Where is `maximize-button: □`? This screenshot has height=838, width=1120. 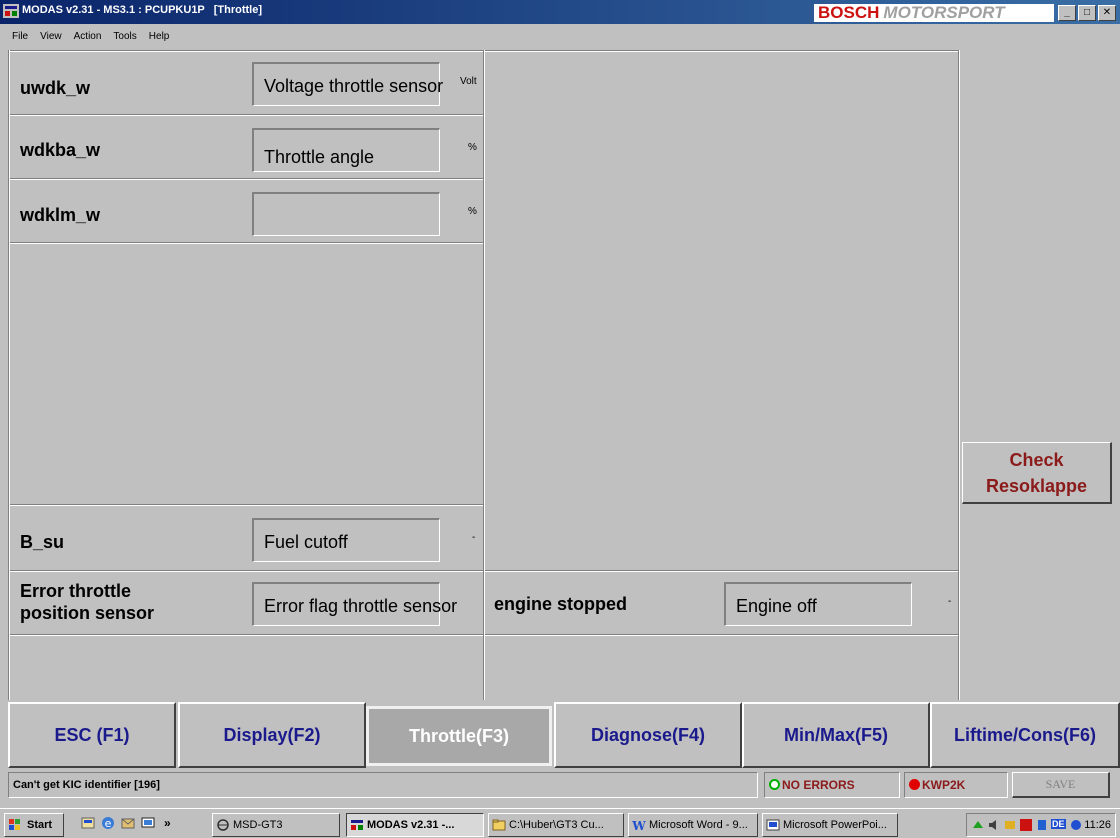
maximize-button: □ is located at coordinates (1087, 13).